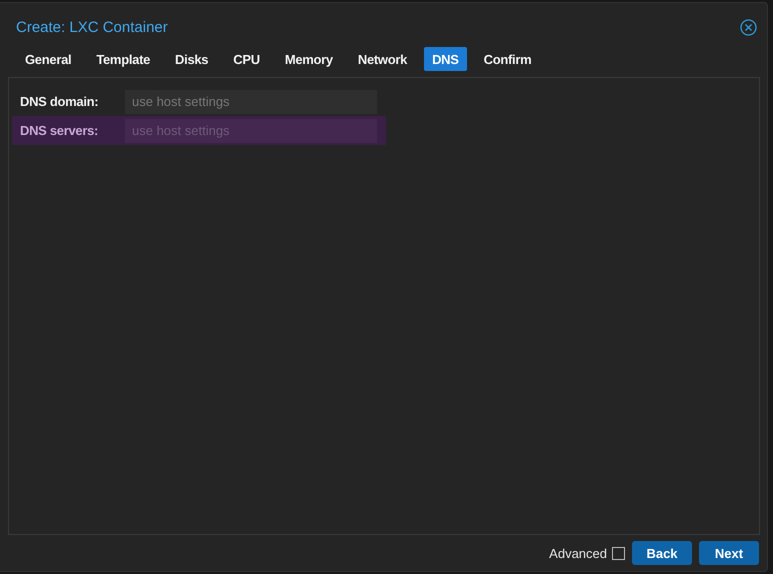  I want to click on field-label: DNS domain:, so click(60, 101).